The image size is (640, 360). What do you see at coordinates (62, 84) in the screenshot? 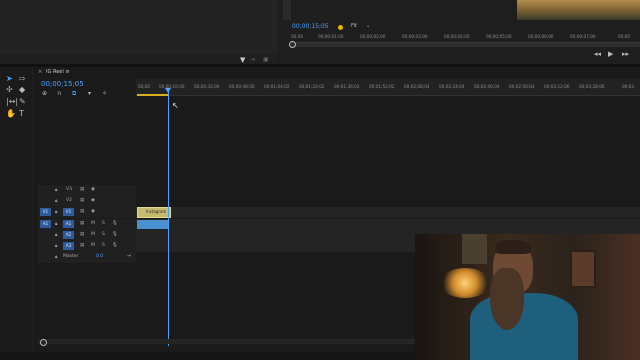
I see `timeline-timecode: 00;00;15;05` at bounding box center [62, 84].